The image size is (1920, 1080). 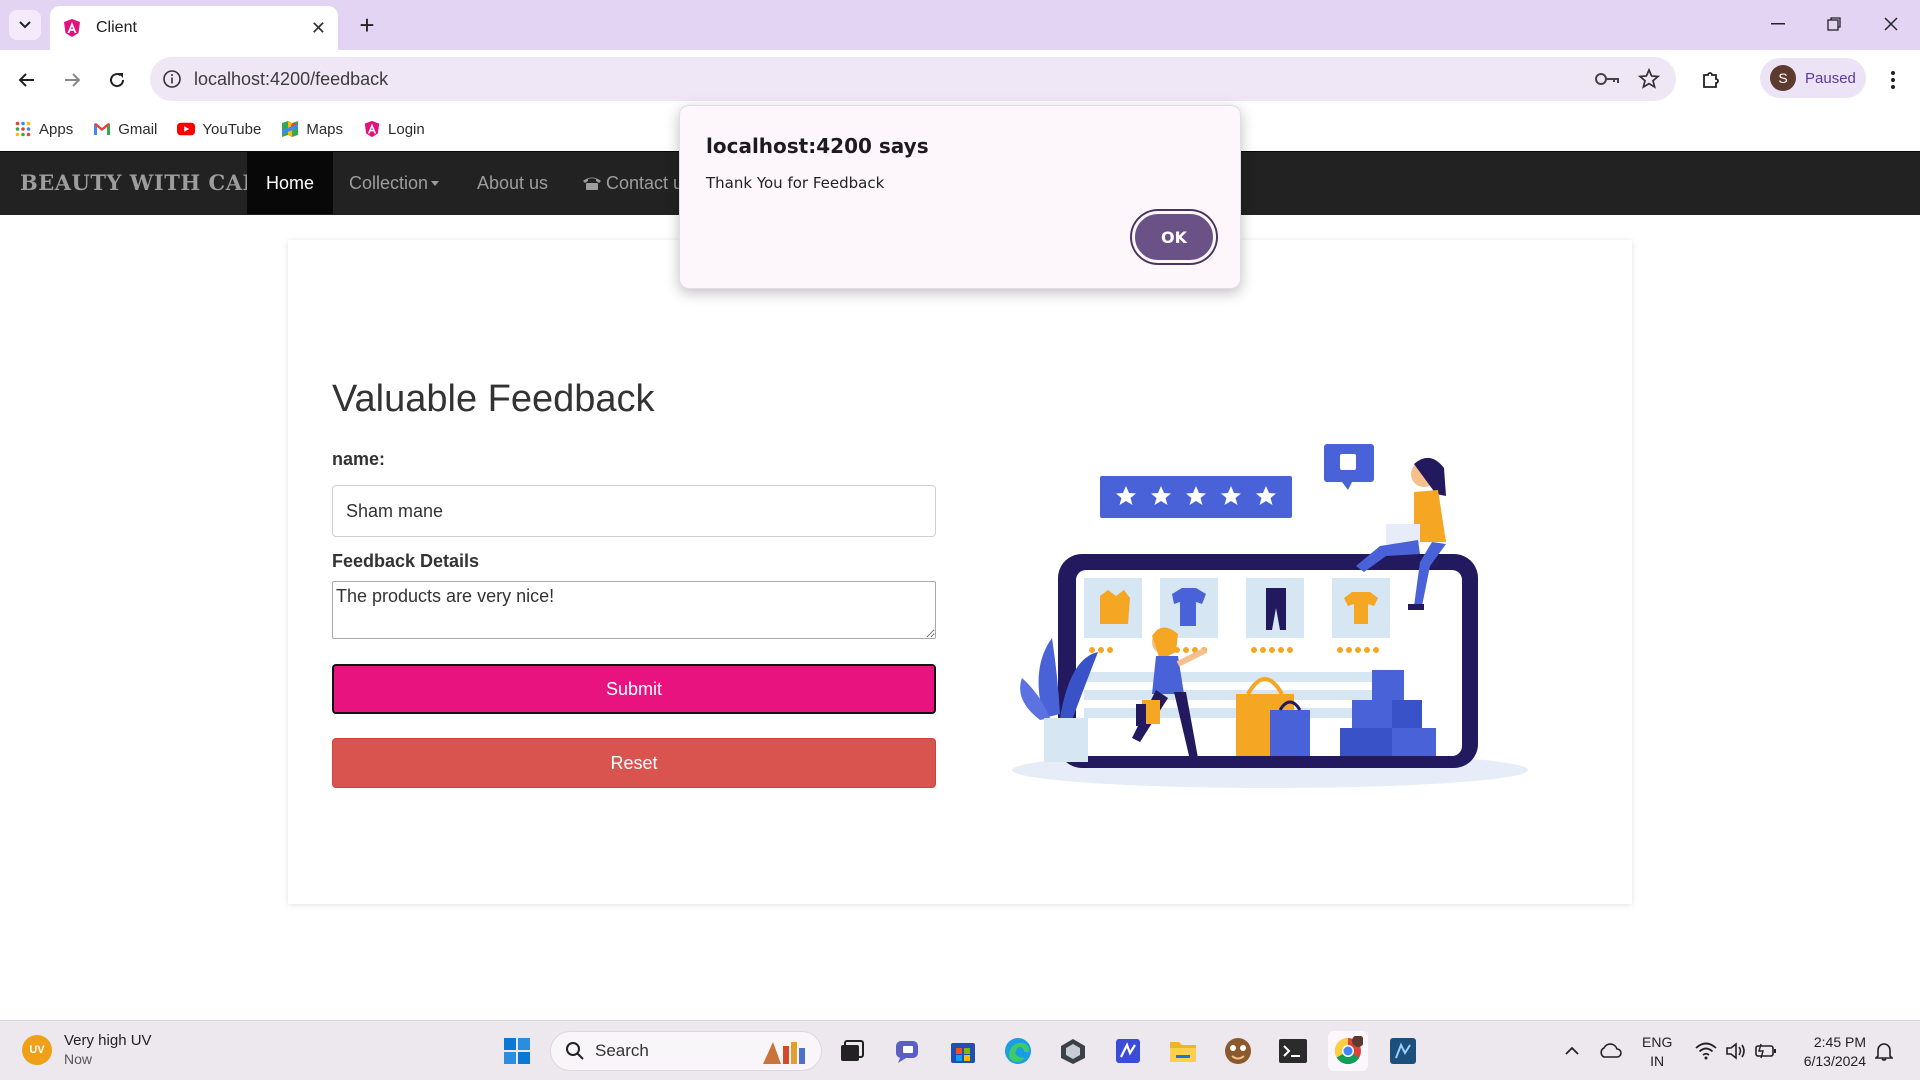 What do you see at coordinates (784, 1053) in the screenshot?
I see `search-highlight-icon` at bounding box center [784, 1053].